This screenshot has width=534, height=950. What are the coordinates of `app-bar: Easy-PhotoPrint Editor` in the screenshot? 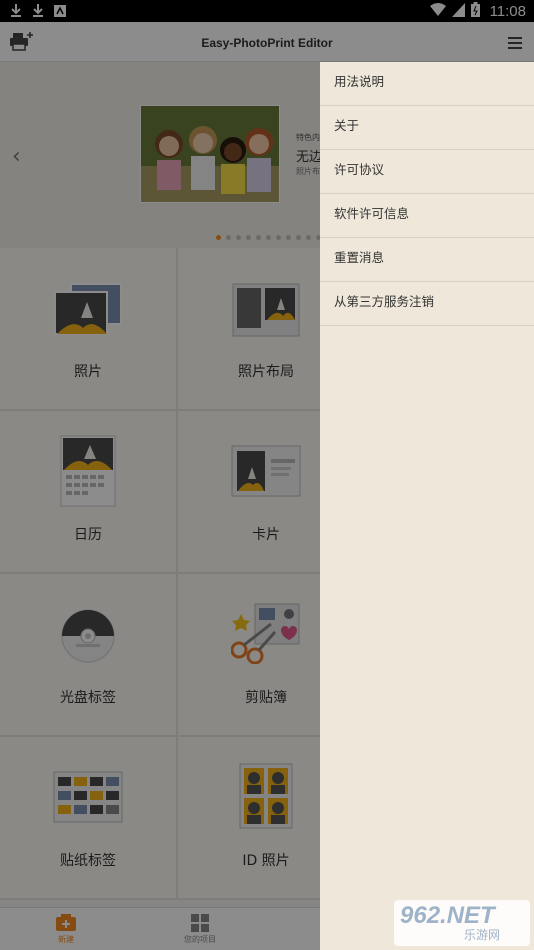 It's located at (267, 42).